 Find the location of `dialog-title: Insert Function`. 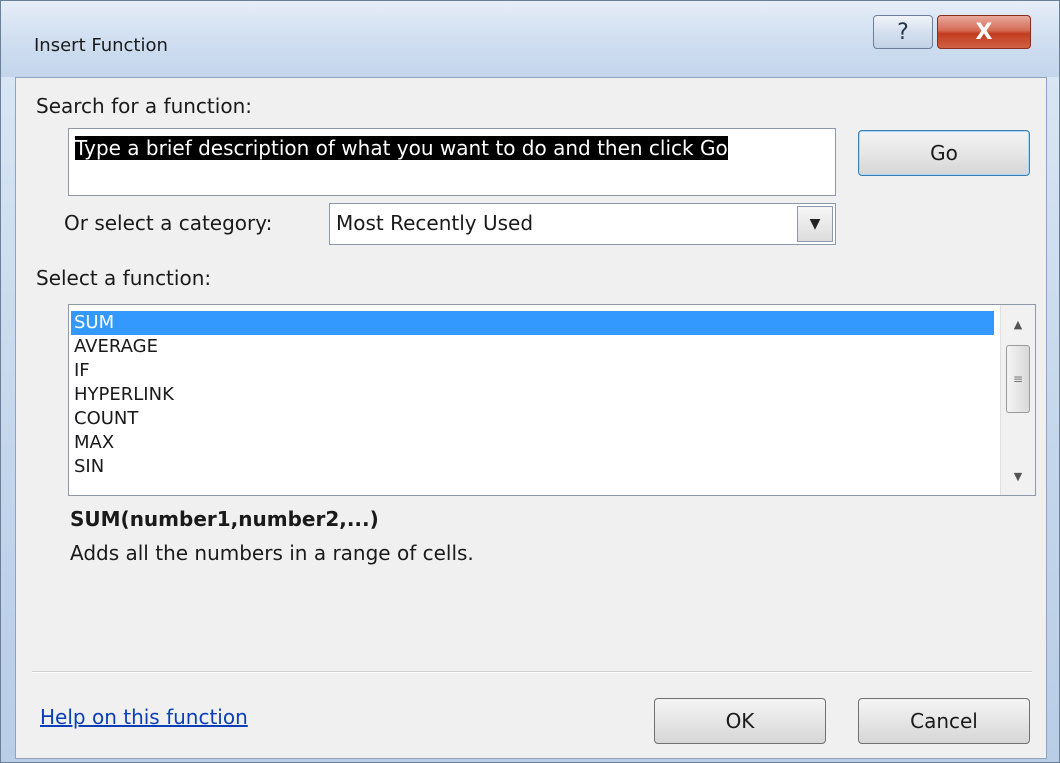

dialog-title: Insert Function is located at coordinates (101, 45).